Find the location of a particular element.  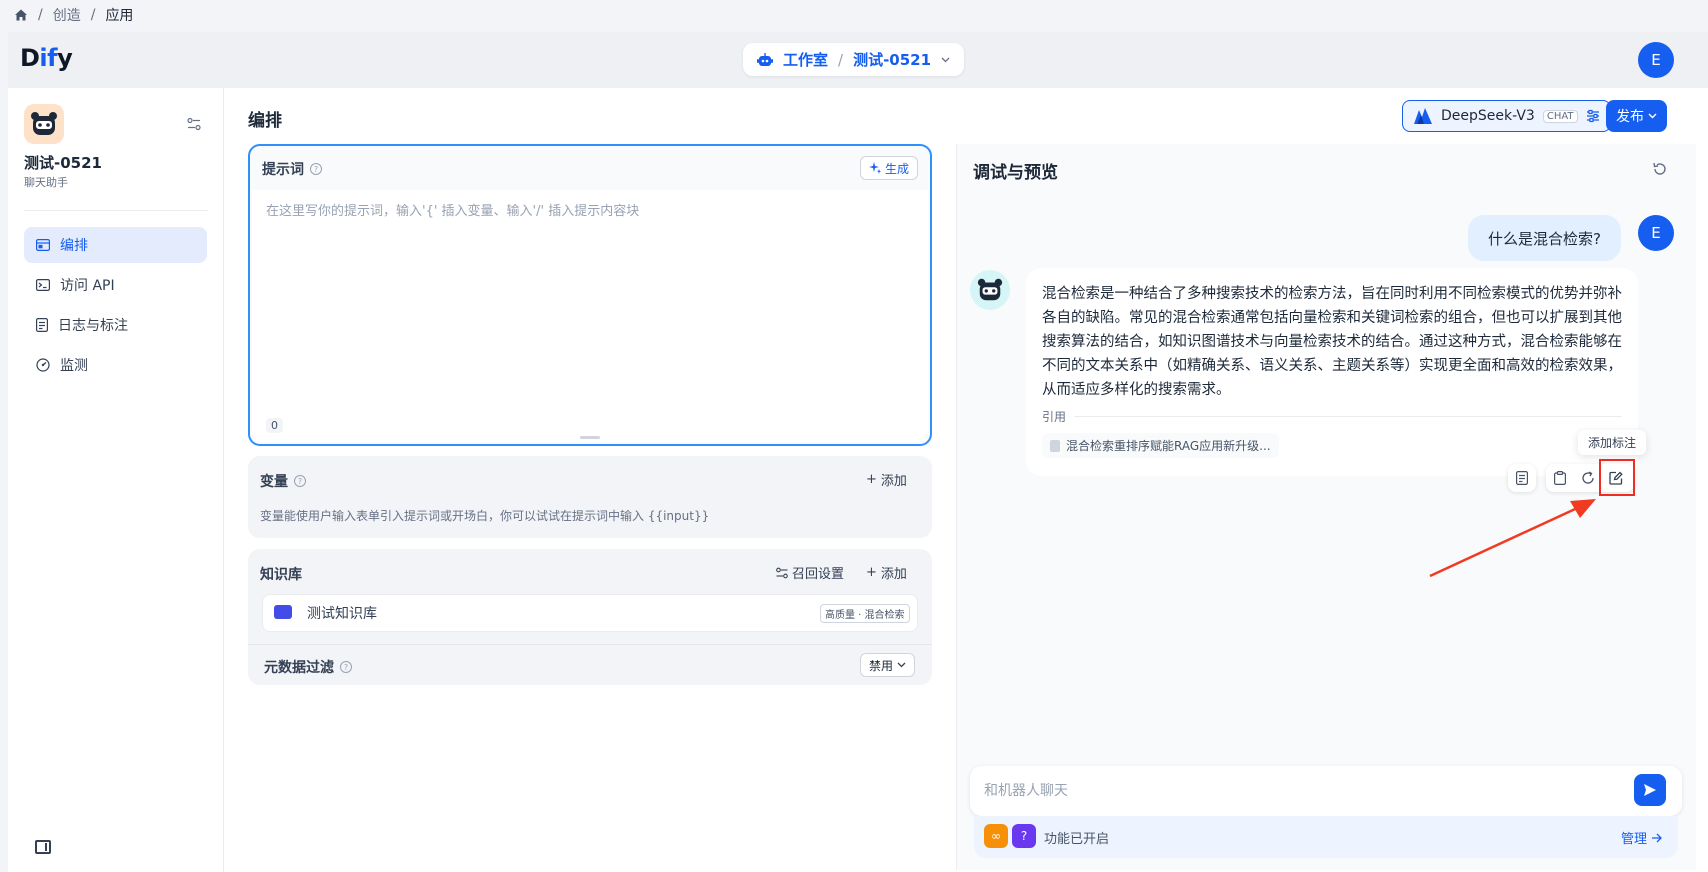

bot-avatar is located at coordinates (990, 290).